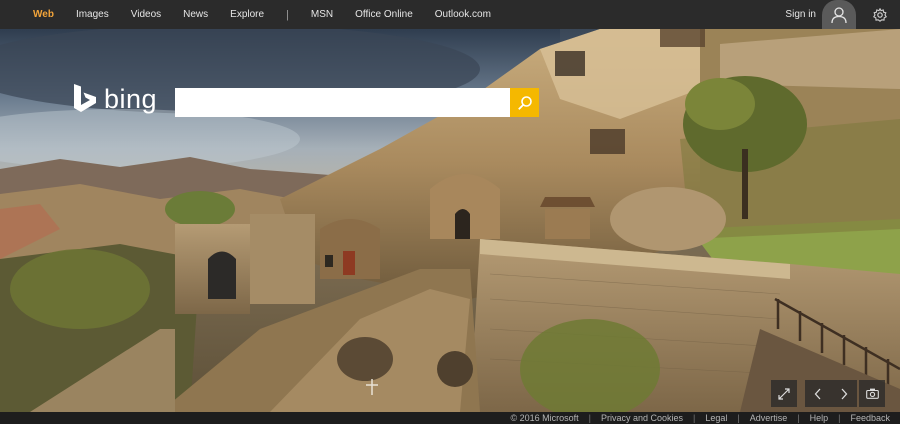 This screenshot has height=424, width=900. What do you see at coordinates (716, 418) in the screenshot?
I see `footer-link-legal: Legal` at bounding box center [716, 418].